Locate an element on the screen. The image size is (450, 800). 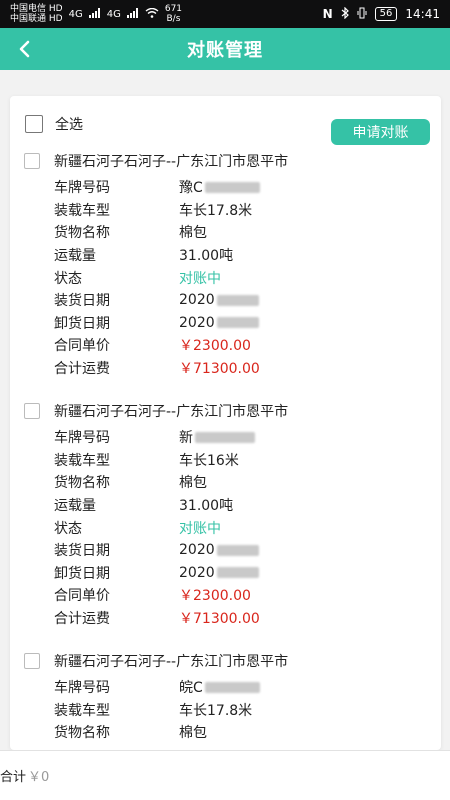
net-speed-value: 671 is located at coordinates (173, 9).